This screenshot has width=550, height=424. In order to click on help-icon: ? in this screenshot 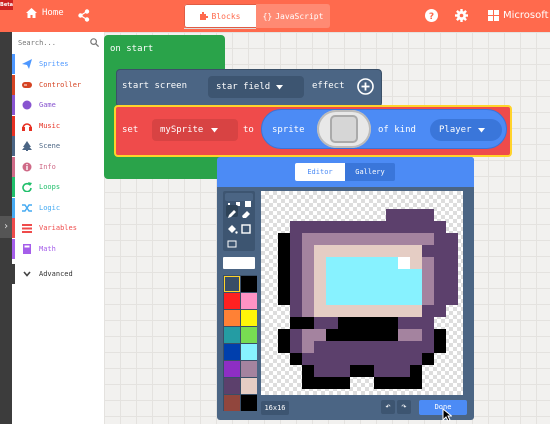, I will do `click(431, 15)`.